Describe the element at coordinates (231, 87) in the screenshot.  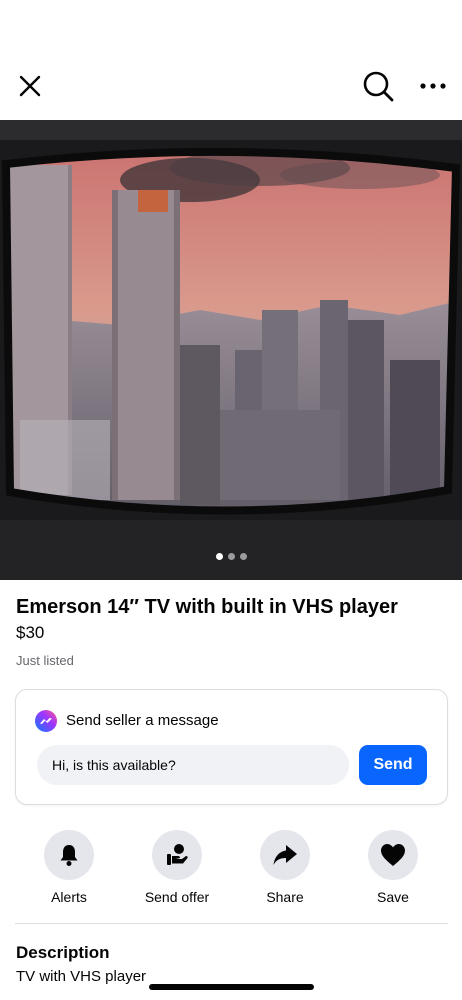
I see `top-bar` at that location.